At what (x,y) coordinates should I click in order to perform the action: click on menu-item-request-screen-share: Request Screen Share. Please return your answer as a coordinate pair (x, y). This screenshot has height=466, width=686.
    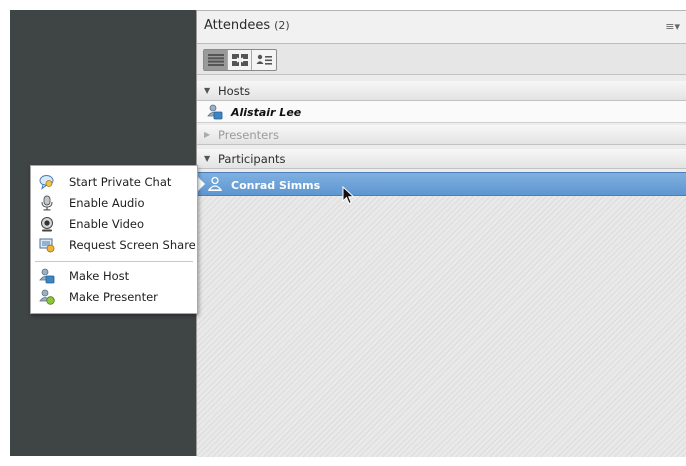
    Looking at the image, I should click on (114, 244).